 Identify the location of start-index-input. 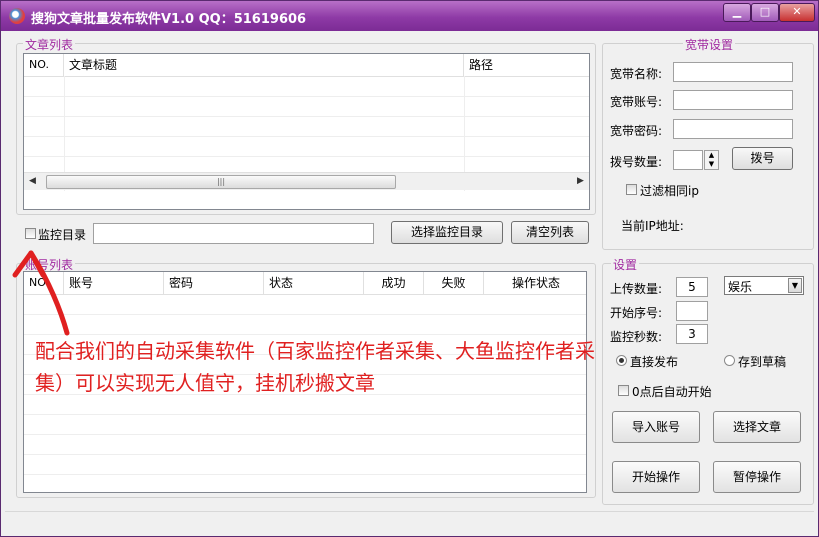
(692, 311).